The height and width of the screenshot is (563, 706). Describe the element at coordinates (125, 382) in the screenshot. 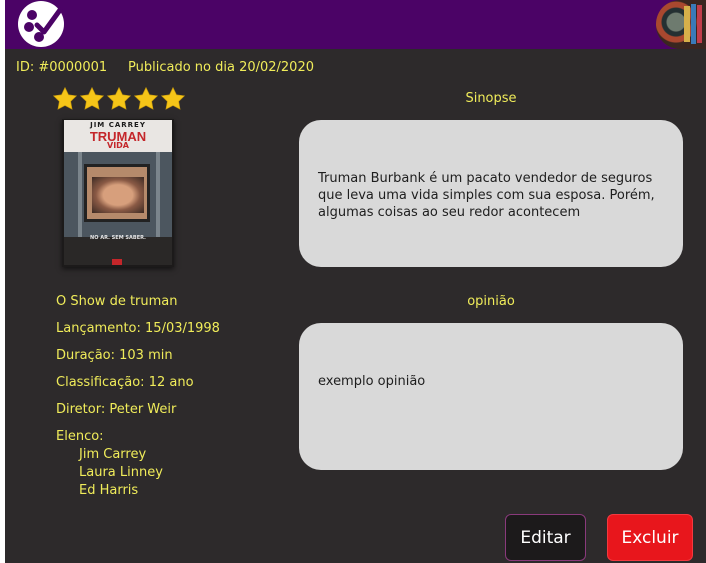

I see `age-rating: Classificação: 12 ano` at that location.